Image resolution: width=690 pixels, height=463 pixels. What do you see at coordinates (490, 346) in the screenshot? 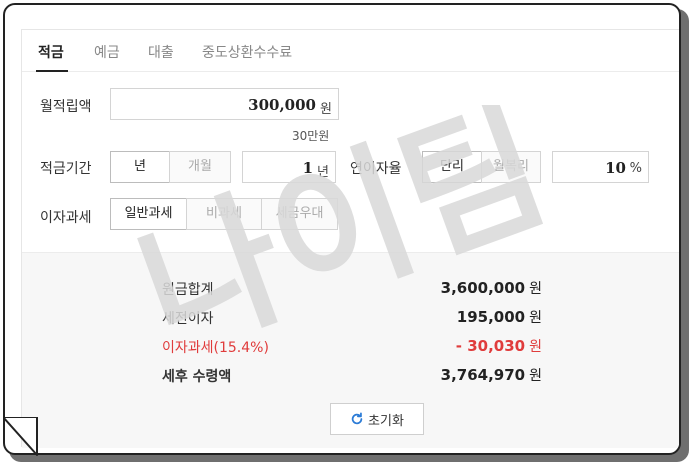
I see `interest-tax-amount: - 30,030` at bounding box center [490, 346].